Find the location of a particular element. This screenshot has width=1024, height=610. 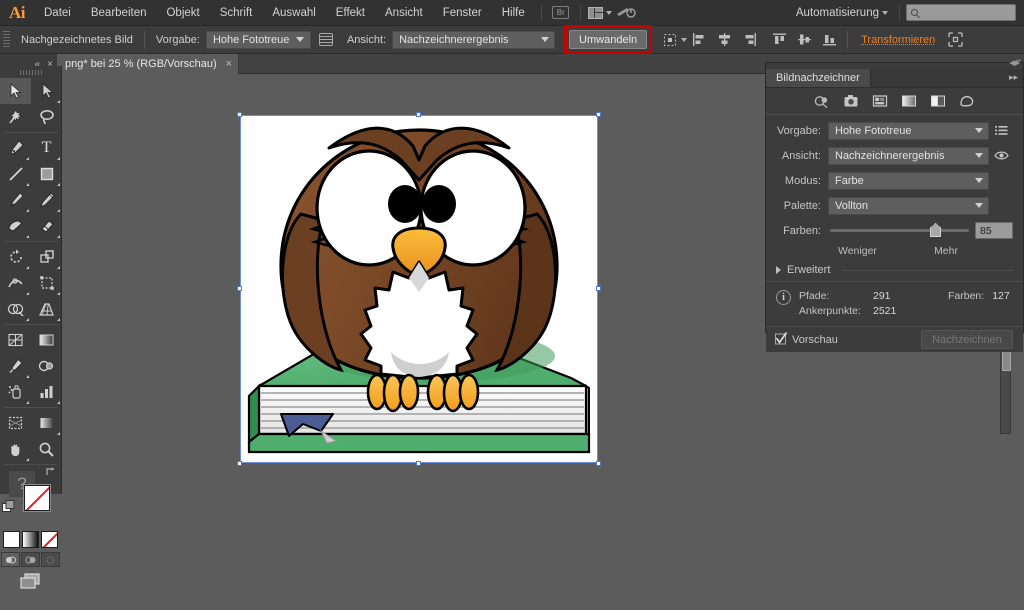

transform-link: Transformieren is located at coordinates (898, 40).